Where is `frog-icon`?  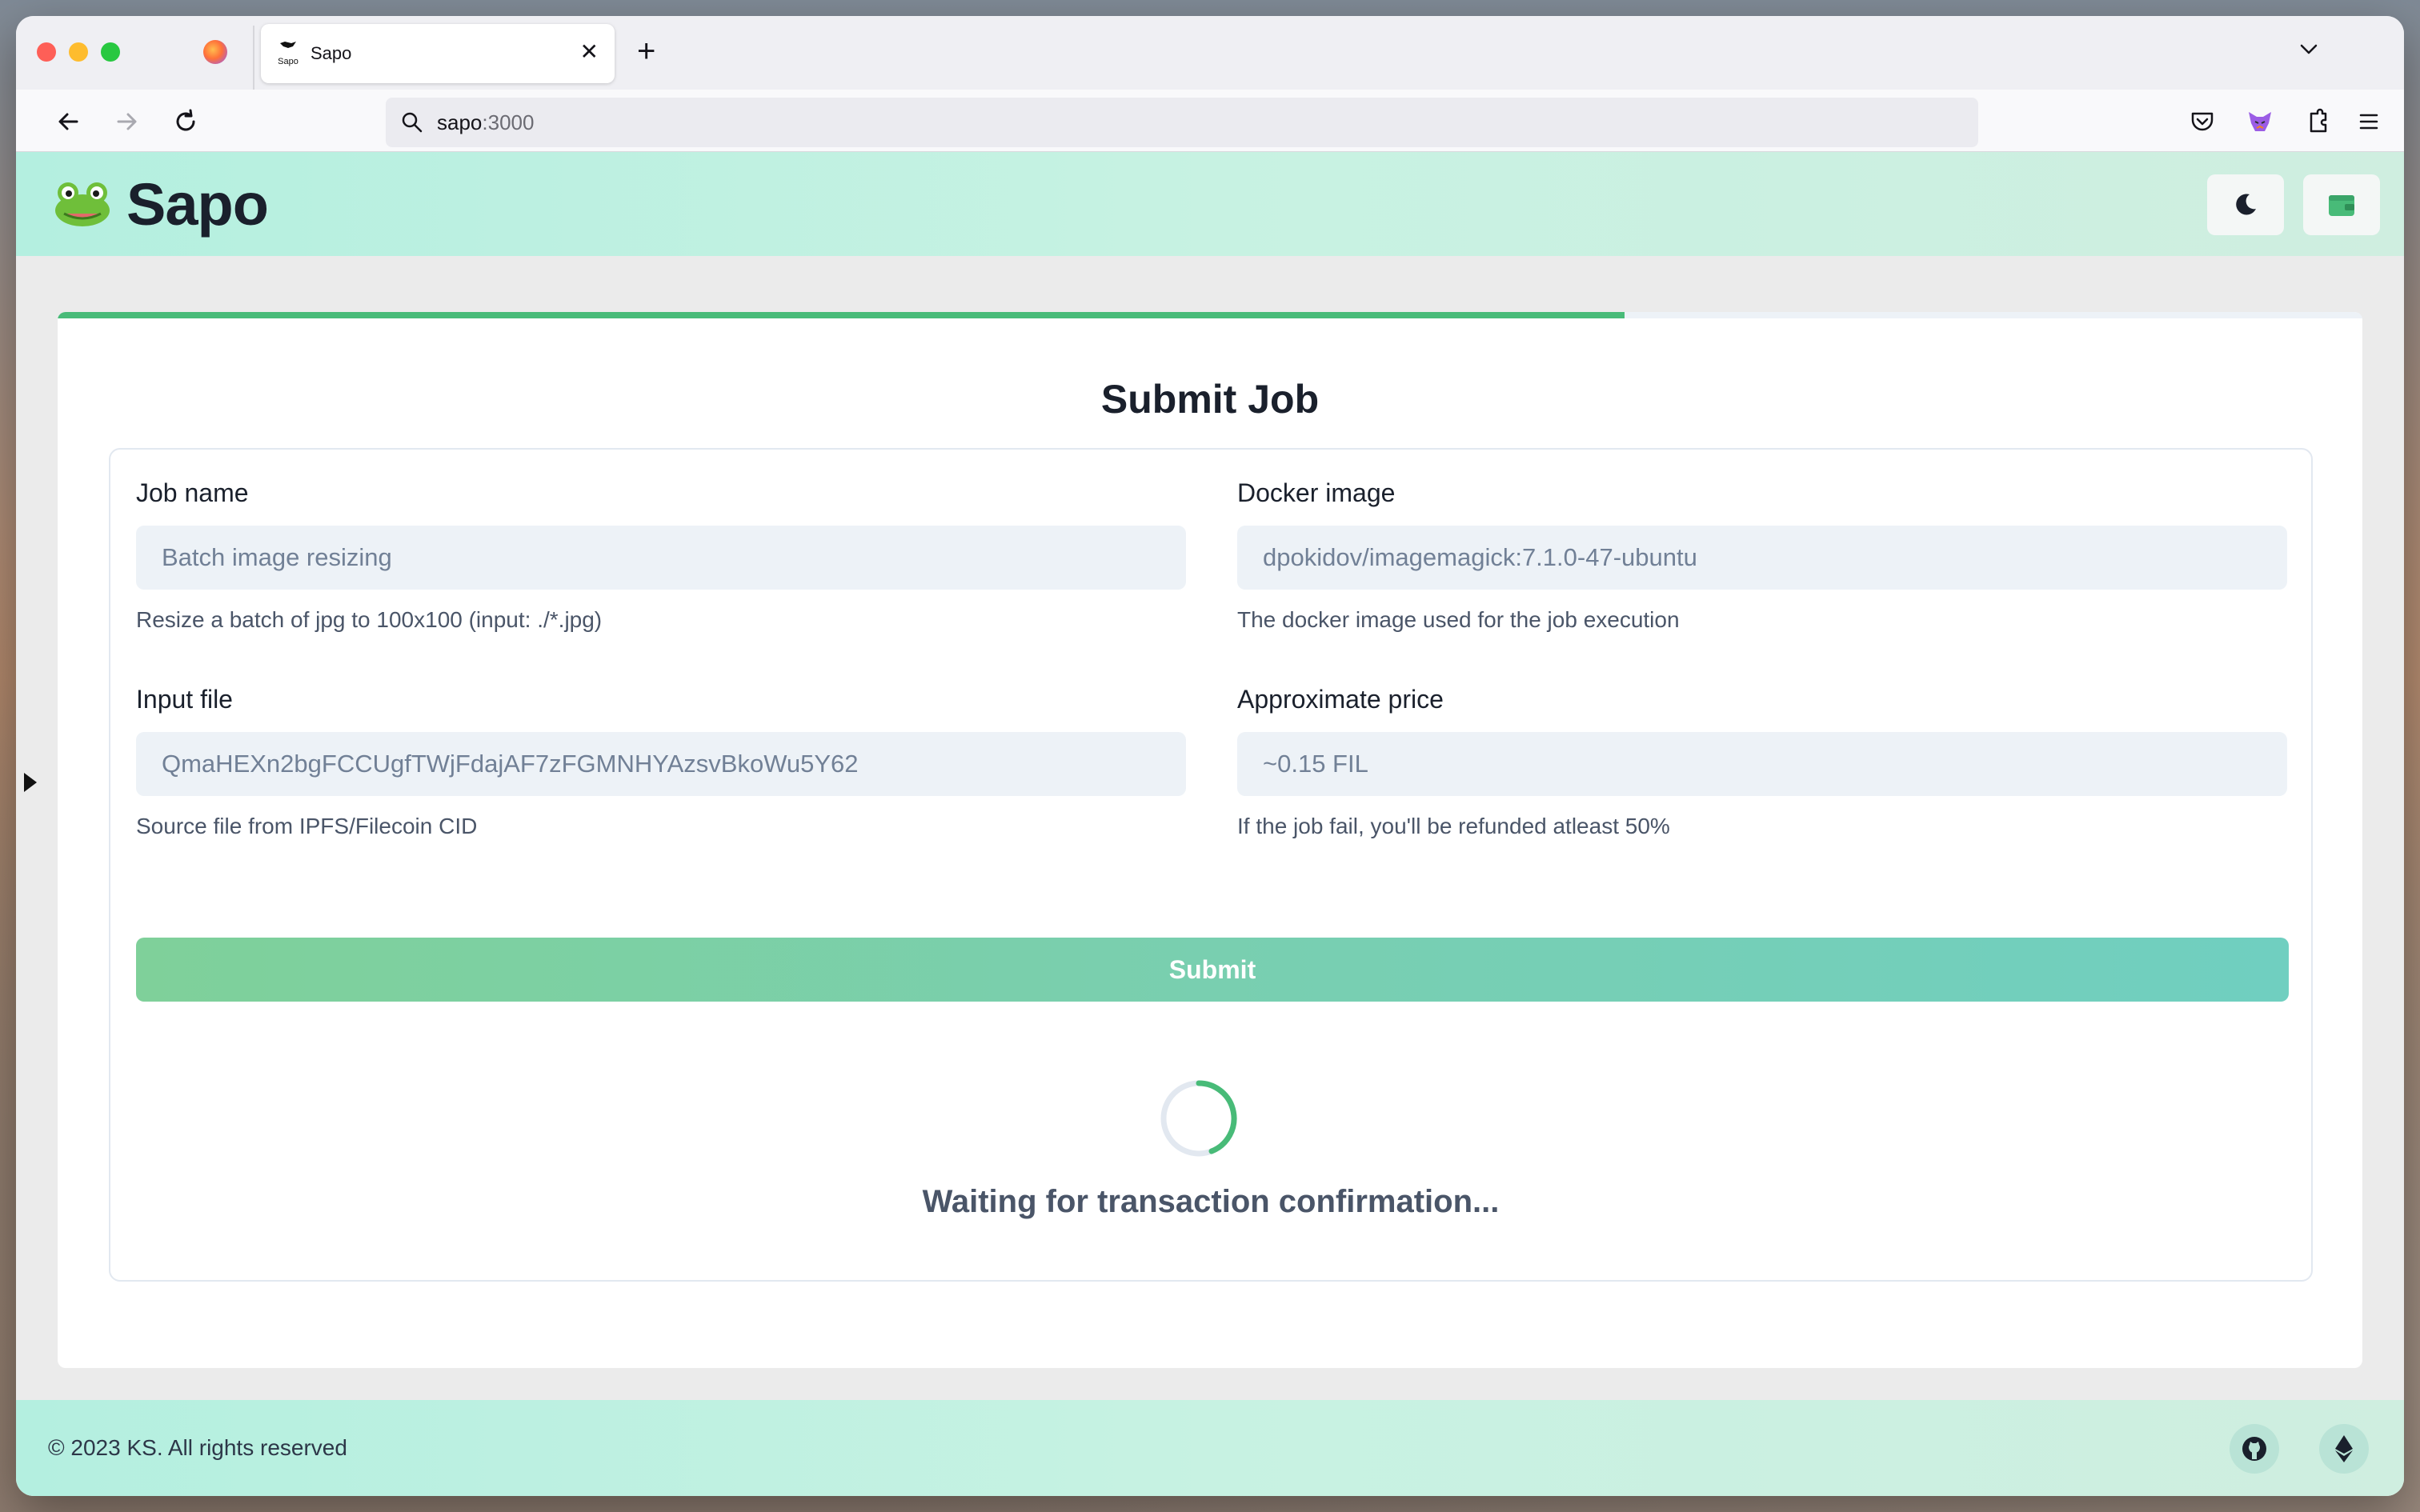 frog-icon is located at coordinates (82, 204).